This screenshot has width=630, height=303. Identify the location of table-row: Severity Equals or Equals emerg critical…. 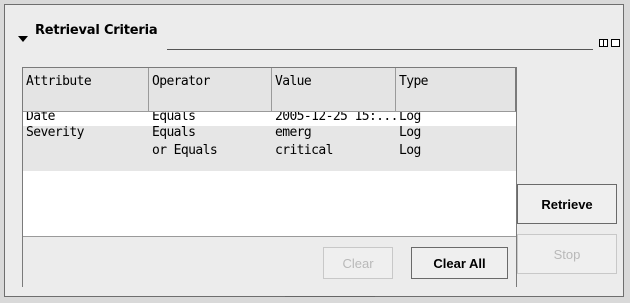
(269, 148).